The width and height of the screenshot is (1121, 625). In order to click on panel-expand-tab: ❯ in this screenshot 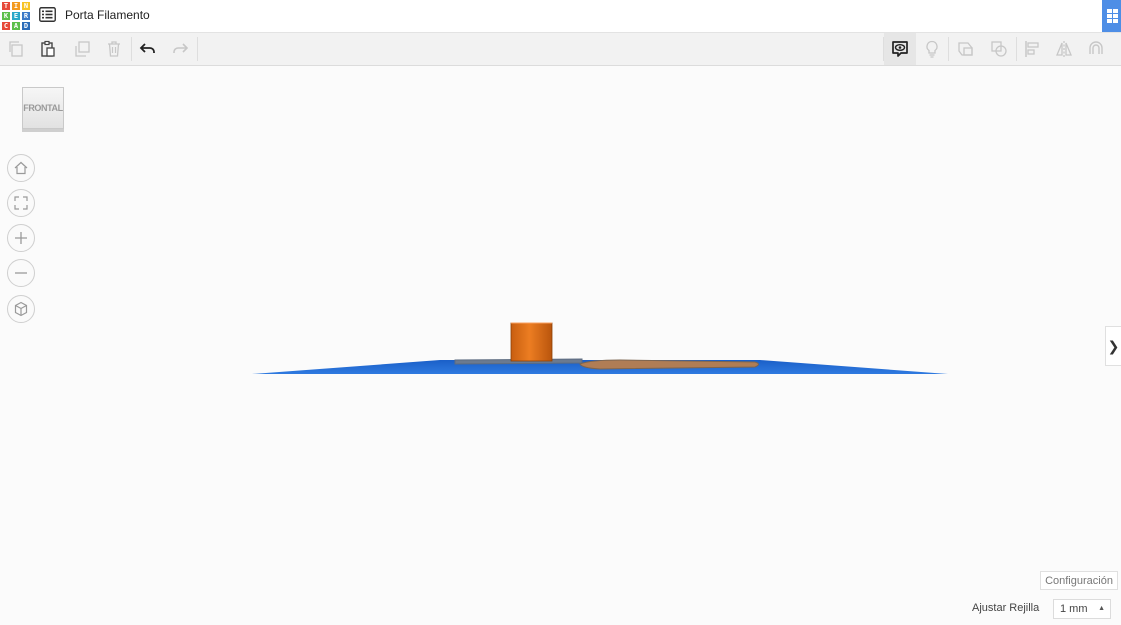, I will do `click(1113, 346)`.